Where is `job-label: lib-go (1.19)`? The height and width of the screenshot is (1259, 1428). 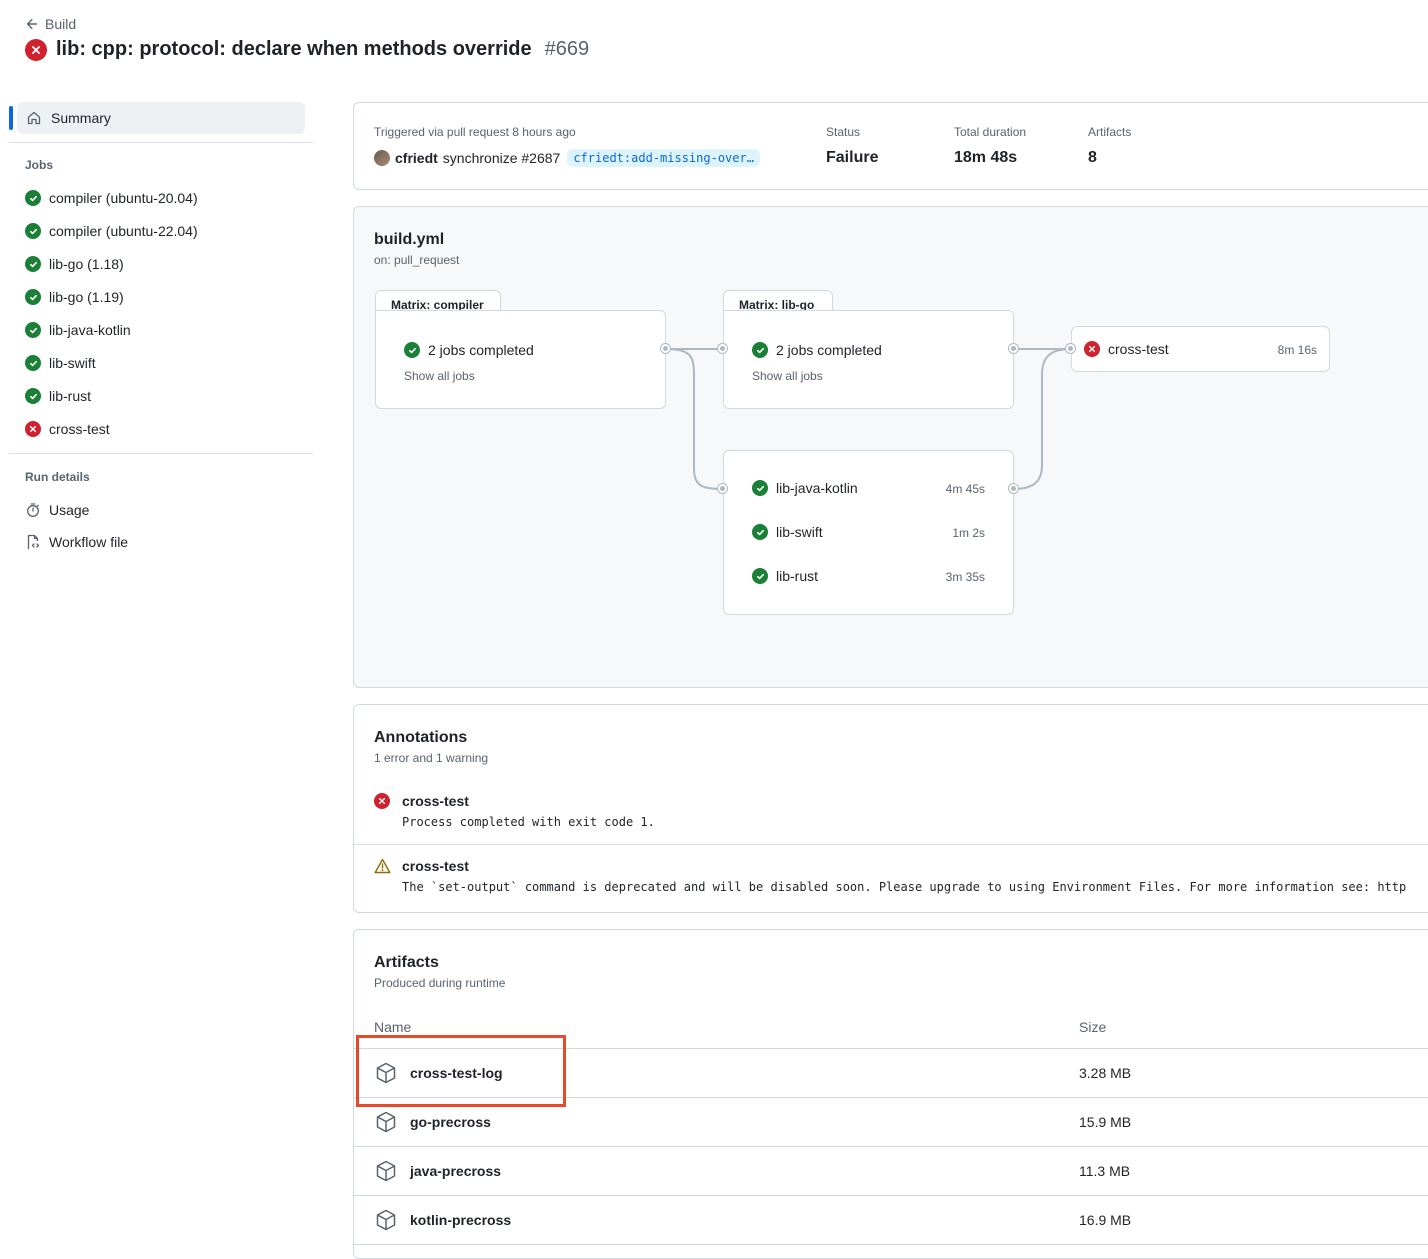 job-label: lib-go (1.19) is located at coordinates (86, 297).